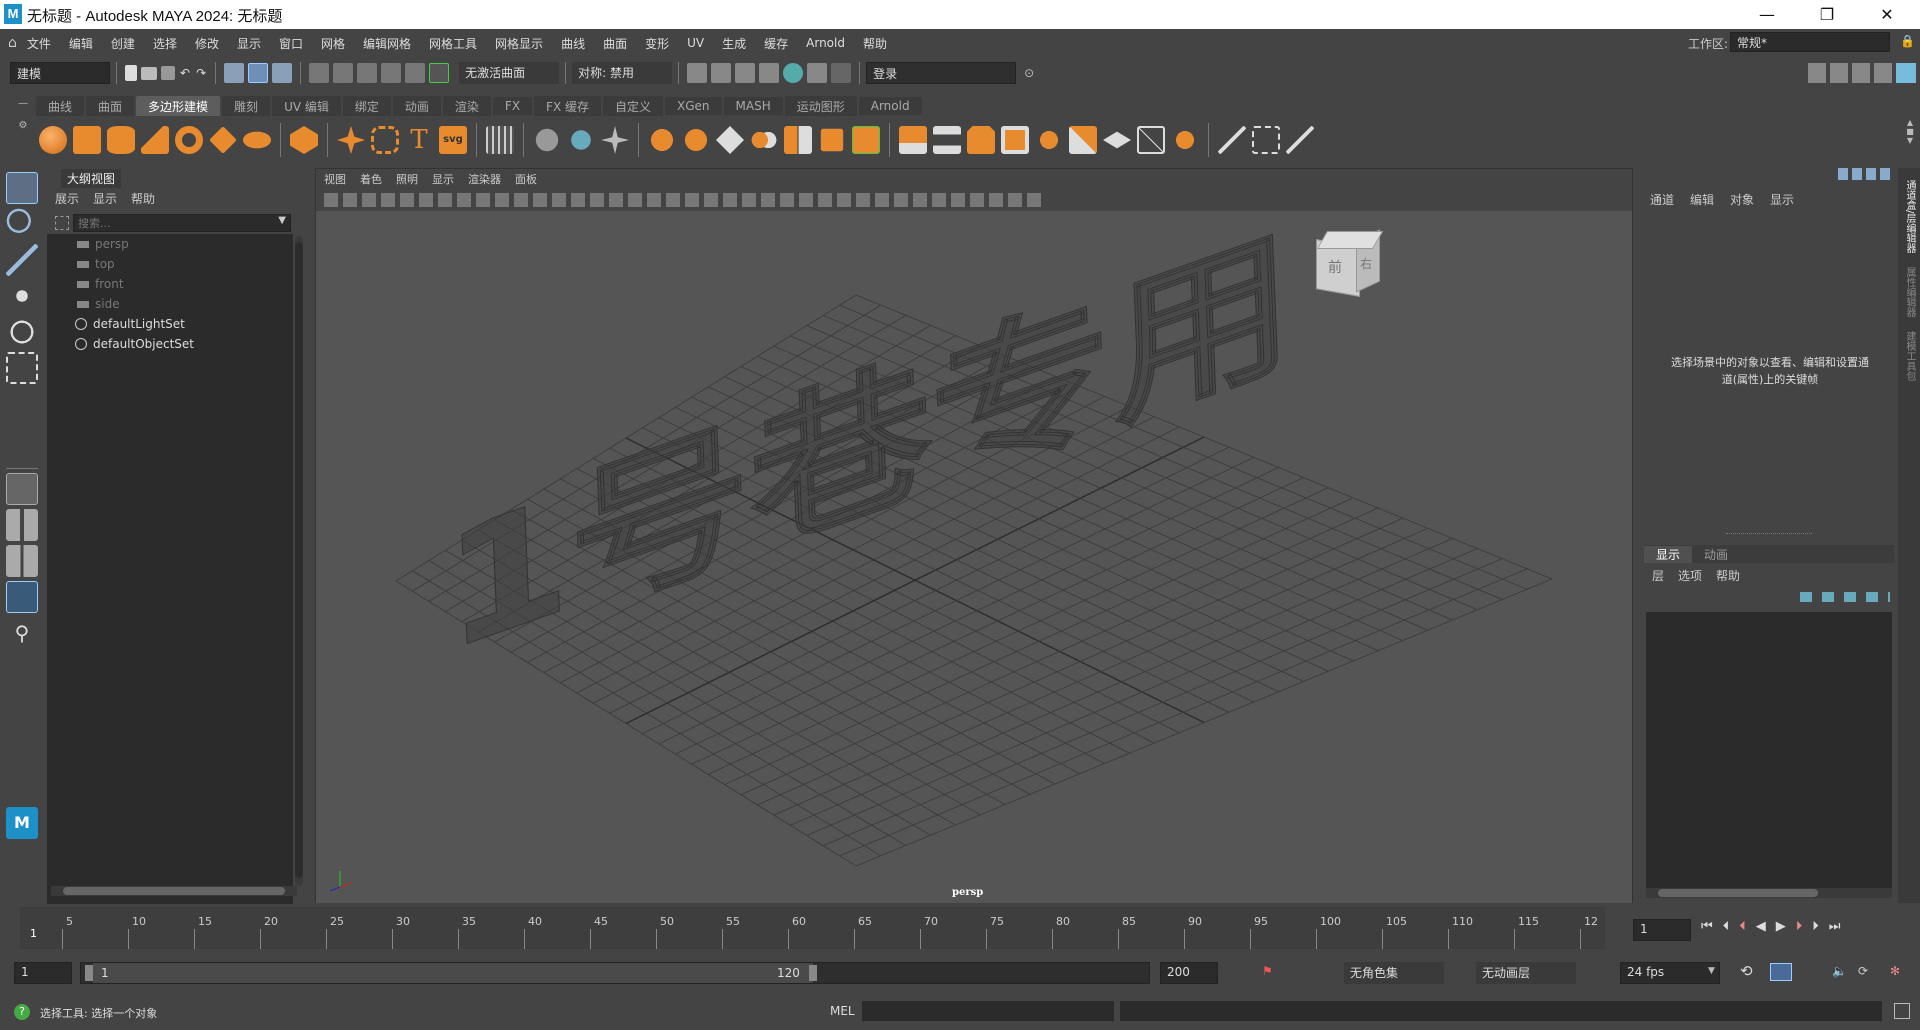  What do you see at coordinates (165, 43) in the screenshot?
I see `menu-item: 选择` at bounding box center [165, 43].